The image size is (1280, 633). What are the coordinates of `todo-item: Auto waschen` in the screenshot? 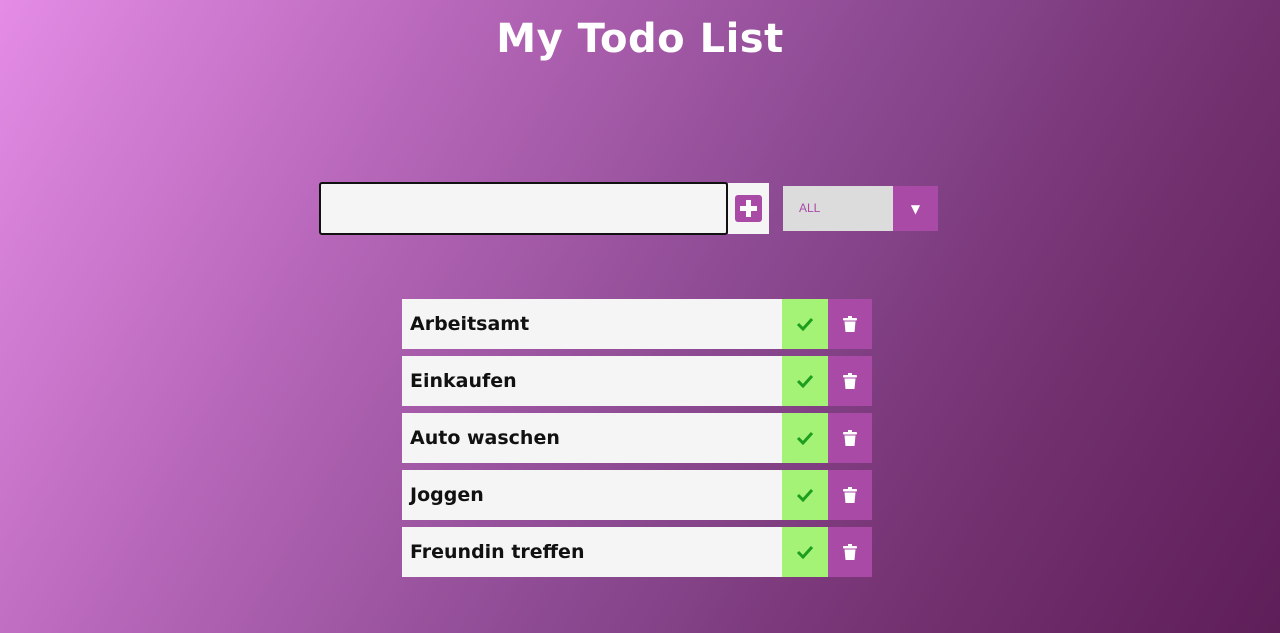 It's located at (637, 438).